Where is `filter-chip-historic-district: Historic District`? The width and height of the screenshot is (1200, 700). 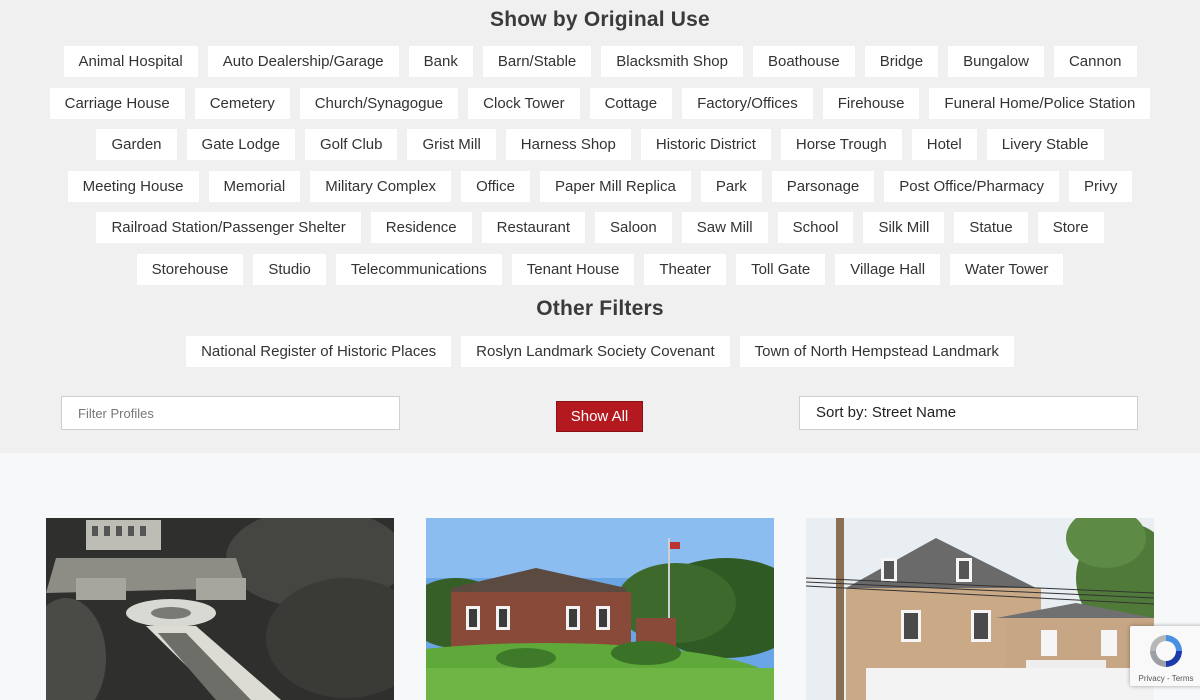
filter-chip-historic-district: Historic District is located at coordinates (705, 144).